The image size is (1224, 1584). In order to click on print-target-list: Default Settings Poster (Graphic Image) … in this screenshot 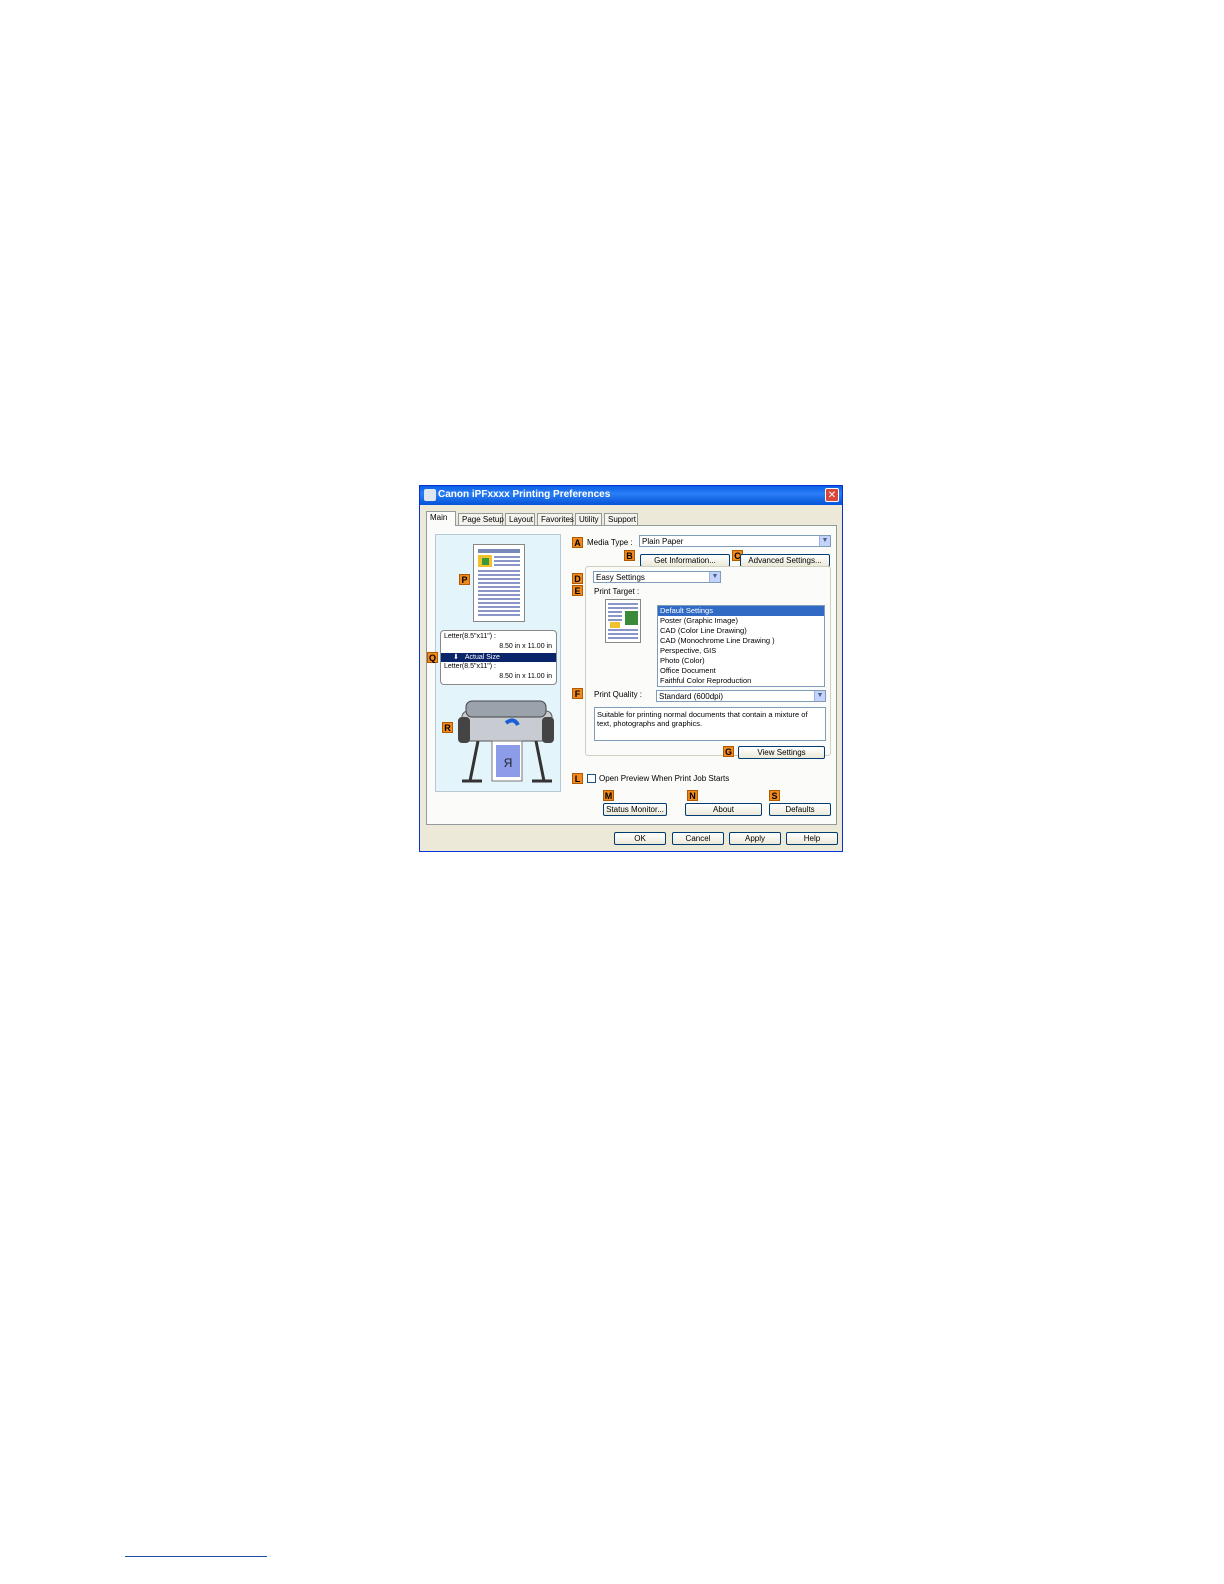, I will do `click(741, 646)`.